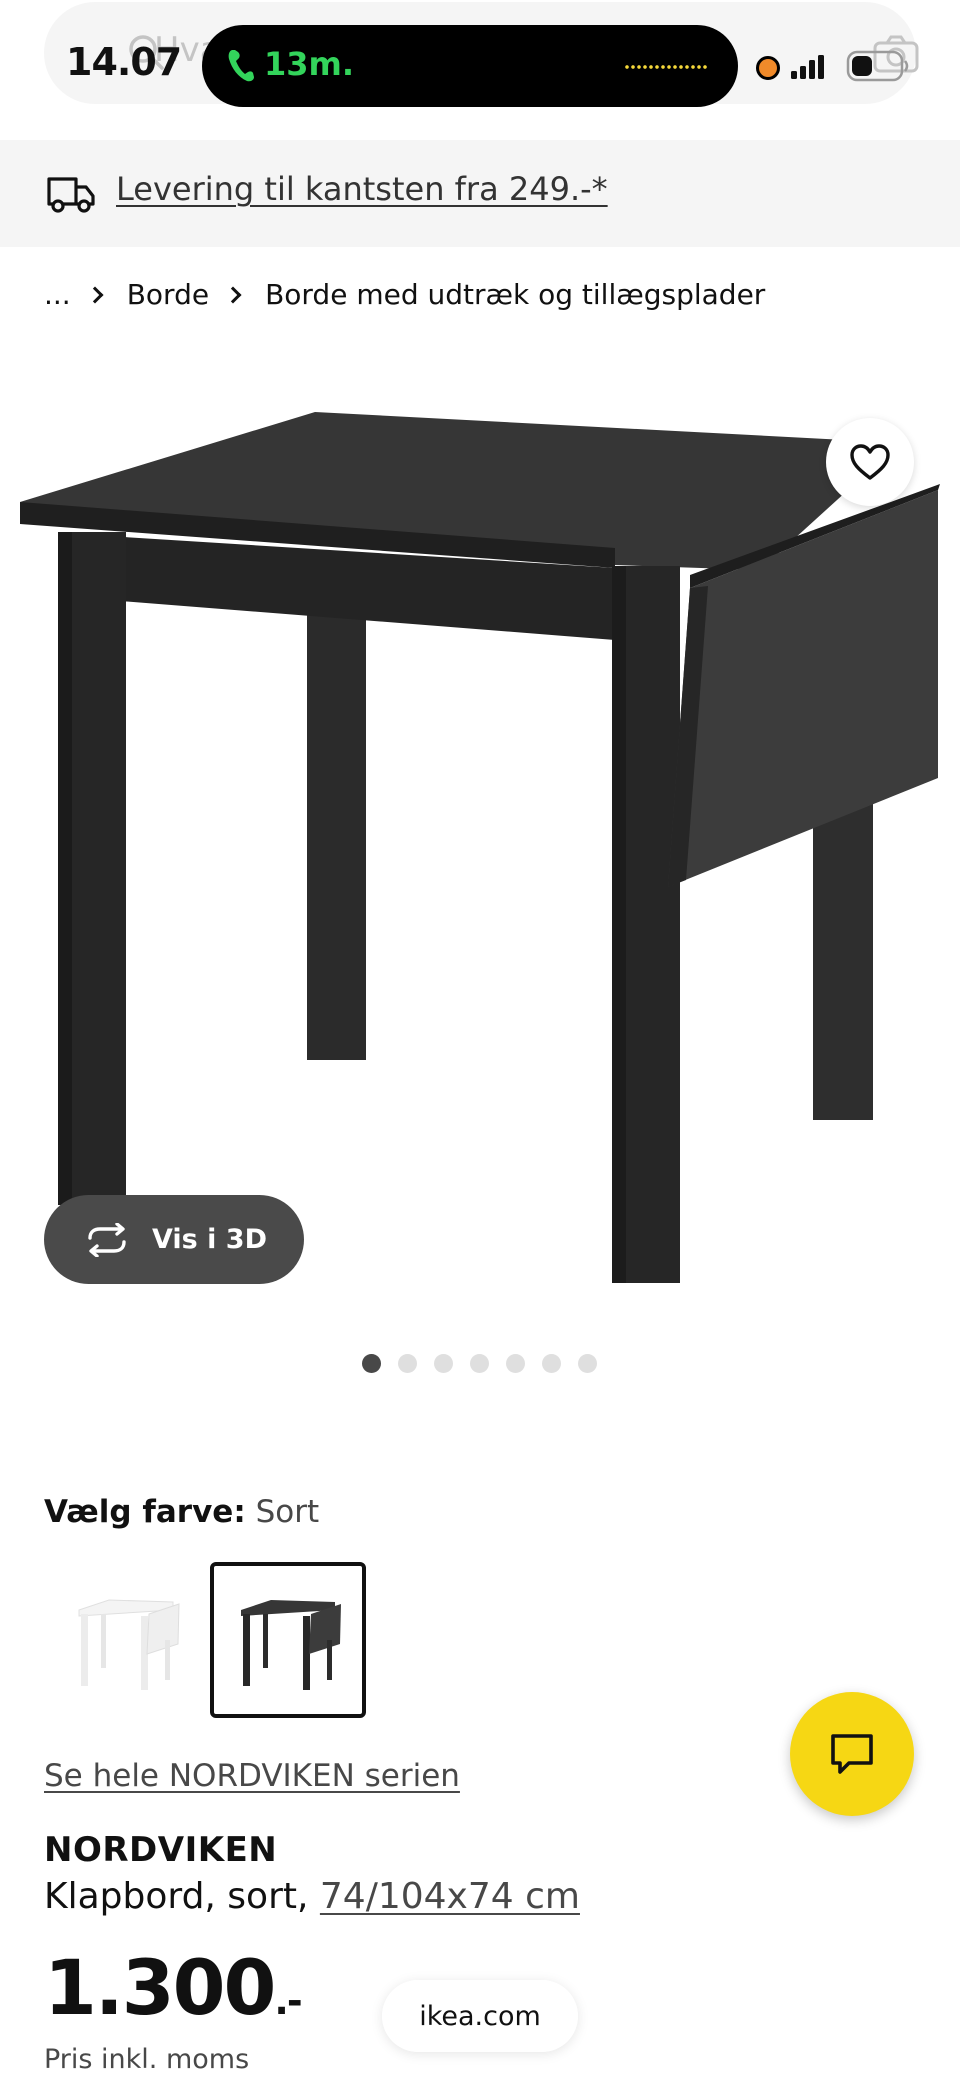 This screenshot has width=960, height=2081. What do you see at coordinates (129, 1644) in the screenshot?
I see `white-table-thumbnail` at bounding box center [129, 1644].